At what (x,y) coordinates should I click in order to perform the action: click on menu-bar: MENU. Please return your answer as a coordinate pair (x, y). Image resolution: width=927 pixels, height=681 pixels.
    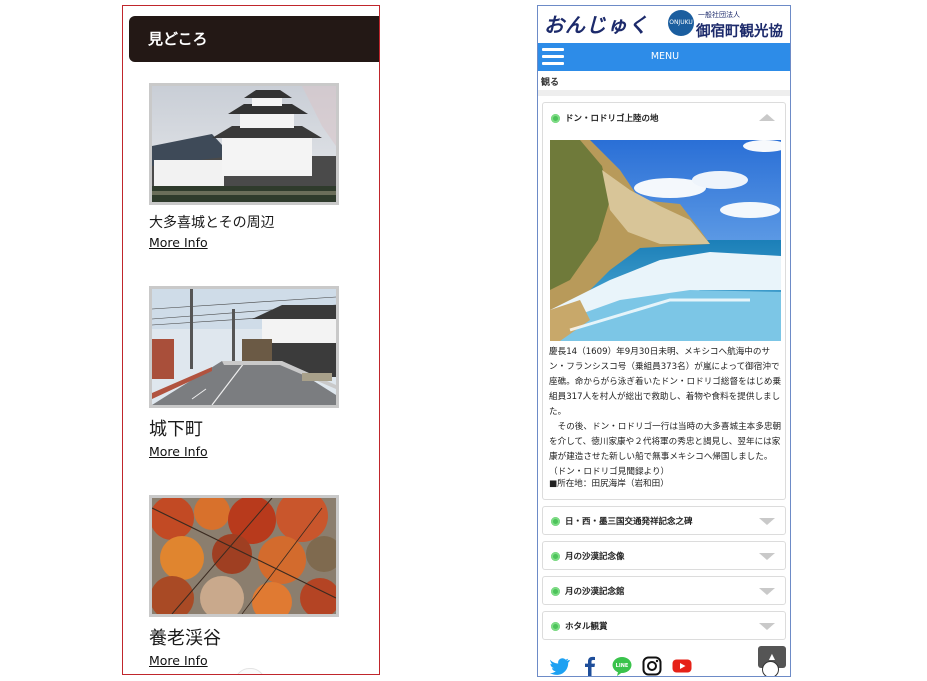
    Looking at the image, I should click on (664, 57).